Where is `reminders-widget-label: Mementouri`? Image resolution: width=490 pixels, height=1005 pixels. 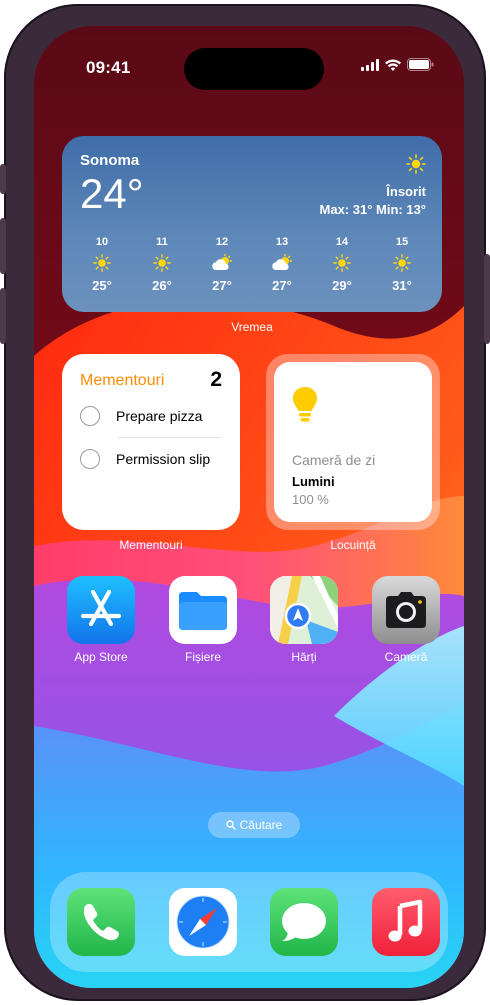
reminders-widget-label: Mementouri is located at coordinates (151, 545).